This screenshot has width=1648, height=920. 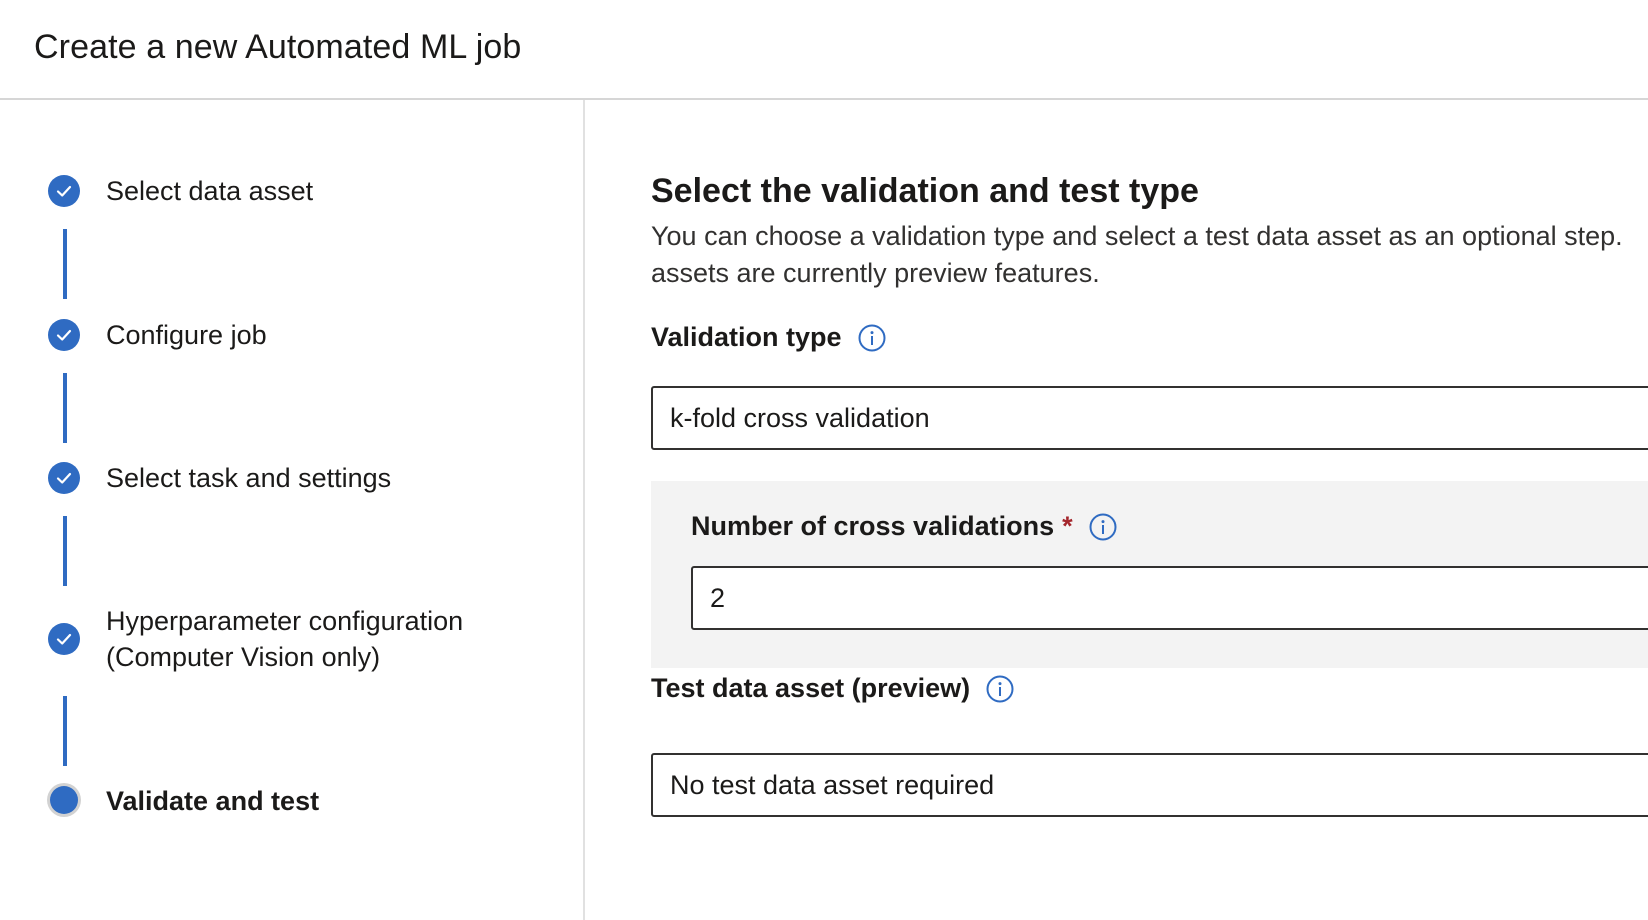 What do you see at coordinates (249, 478) in the screenshot?
I see `wizard-step-label: Select task and settings` at bounding box center [249, 478].